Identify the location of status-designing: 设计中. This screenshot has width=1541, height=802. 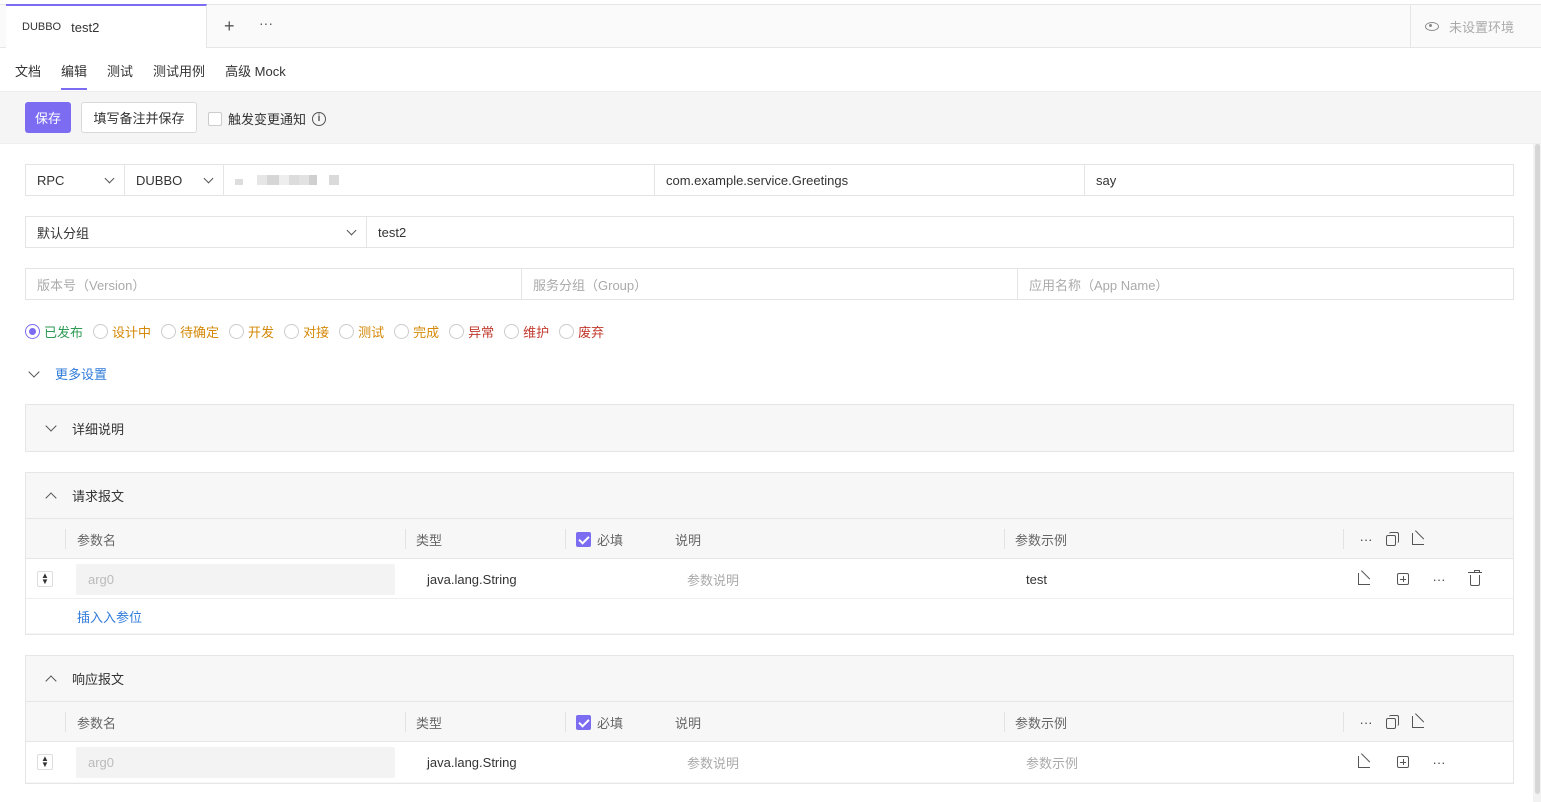
(122, 331).